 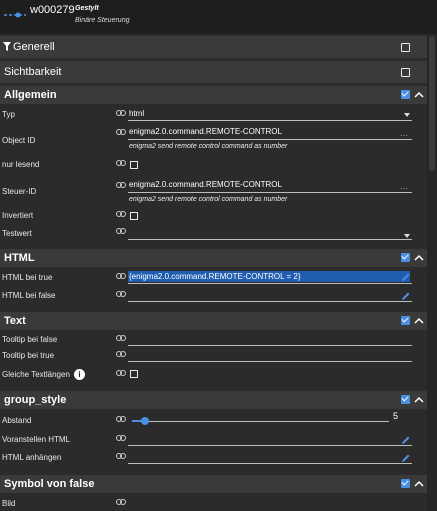 What do you see at coordinates (15, 321) in the screenshot?
I see `section-title: Text` at bounding box center [15, 321].